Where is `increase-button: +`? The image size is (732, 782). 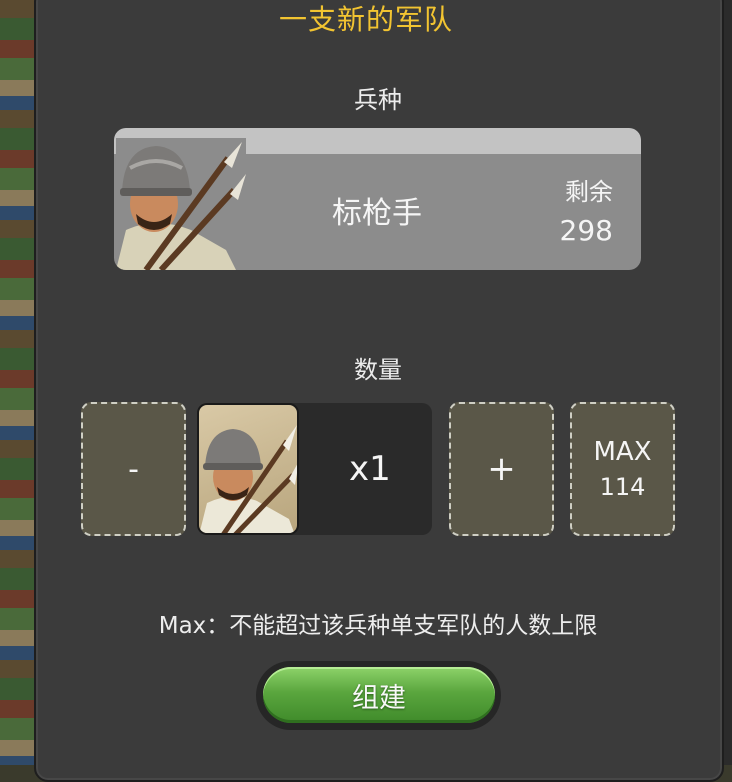
increase-button: + is located at coordinates (501, 469).